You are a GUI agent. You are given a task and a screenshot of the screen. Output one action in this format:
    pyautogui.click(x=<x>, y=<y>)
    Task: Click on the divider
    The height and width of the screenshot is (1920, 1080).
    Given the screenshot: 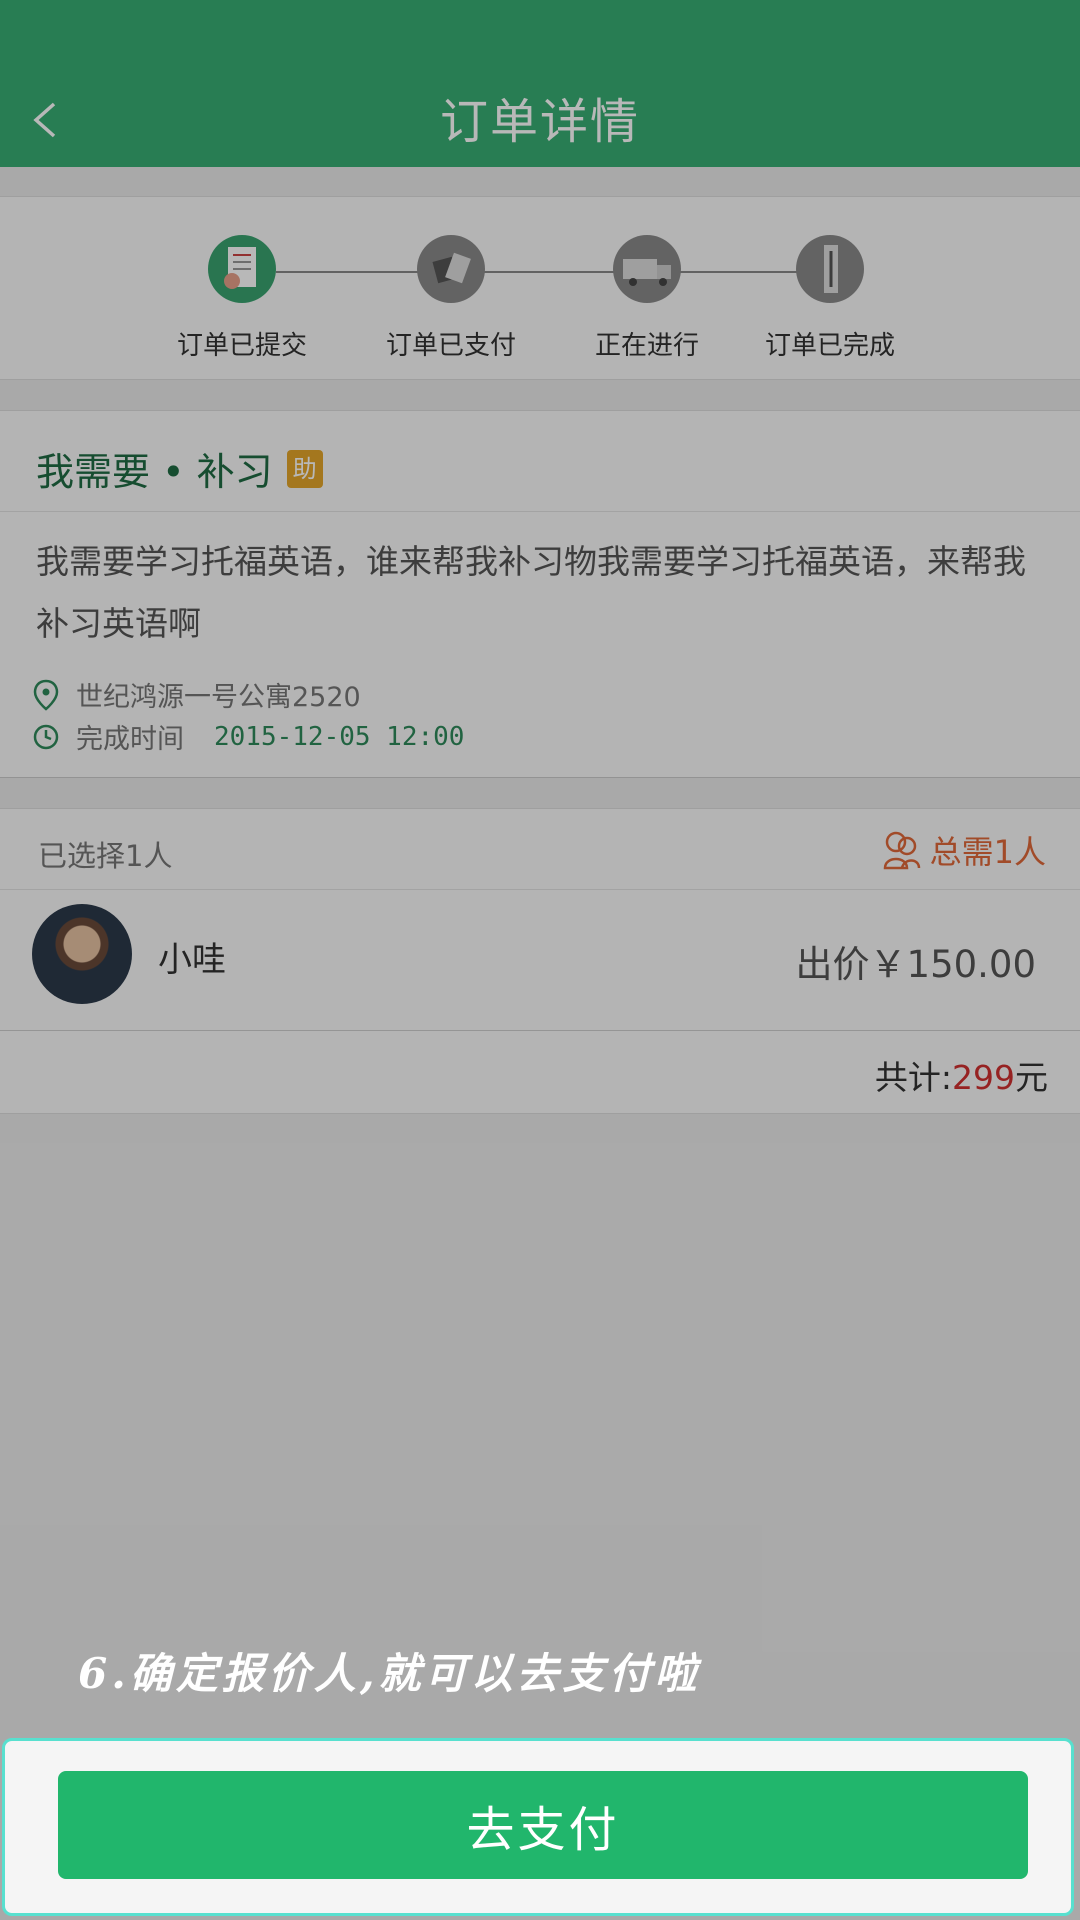 What is the action you would take?
    pyautogui.click(x=540, y=511)
    